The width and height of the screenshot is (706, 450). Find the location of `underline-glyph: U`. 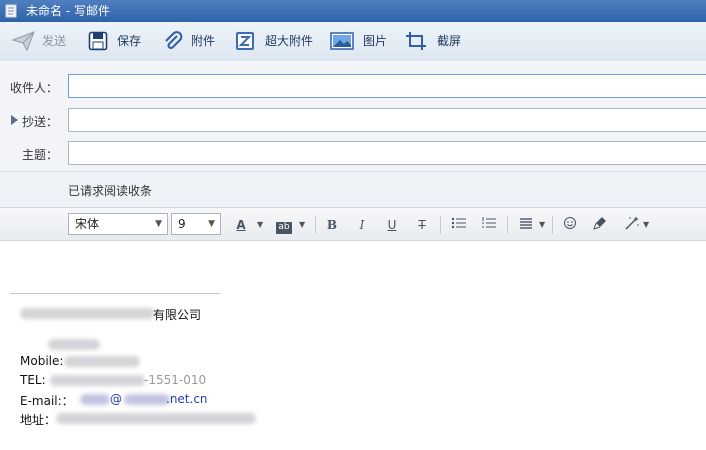

underline-glyph: U is located at coordinates (392, 225).